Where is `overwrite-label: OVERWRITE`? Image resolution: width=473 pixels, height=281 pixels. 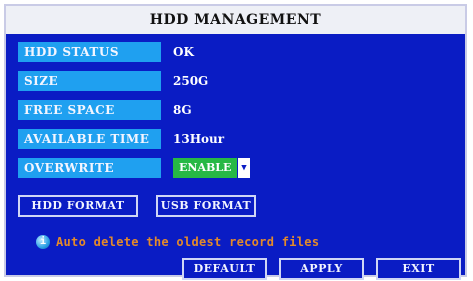
overwrite-label: OVERWRITE is located at coordinates (89, 168).